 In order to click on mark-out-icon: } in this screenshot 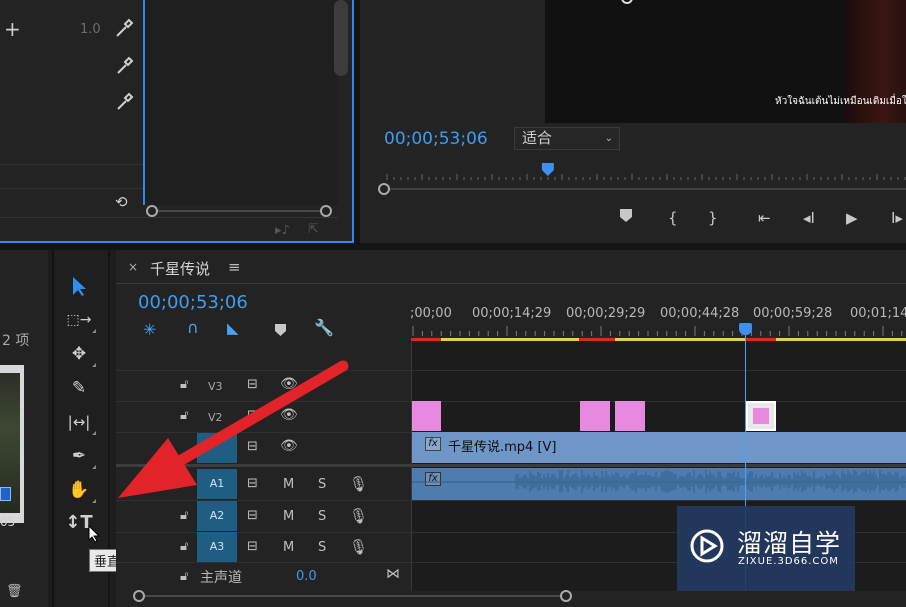, I will do `click(713, 218)`.